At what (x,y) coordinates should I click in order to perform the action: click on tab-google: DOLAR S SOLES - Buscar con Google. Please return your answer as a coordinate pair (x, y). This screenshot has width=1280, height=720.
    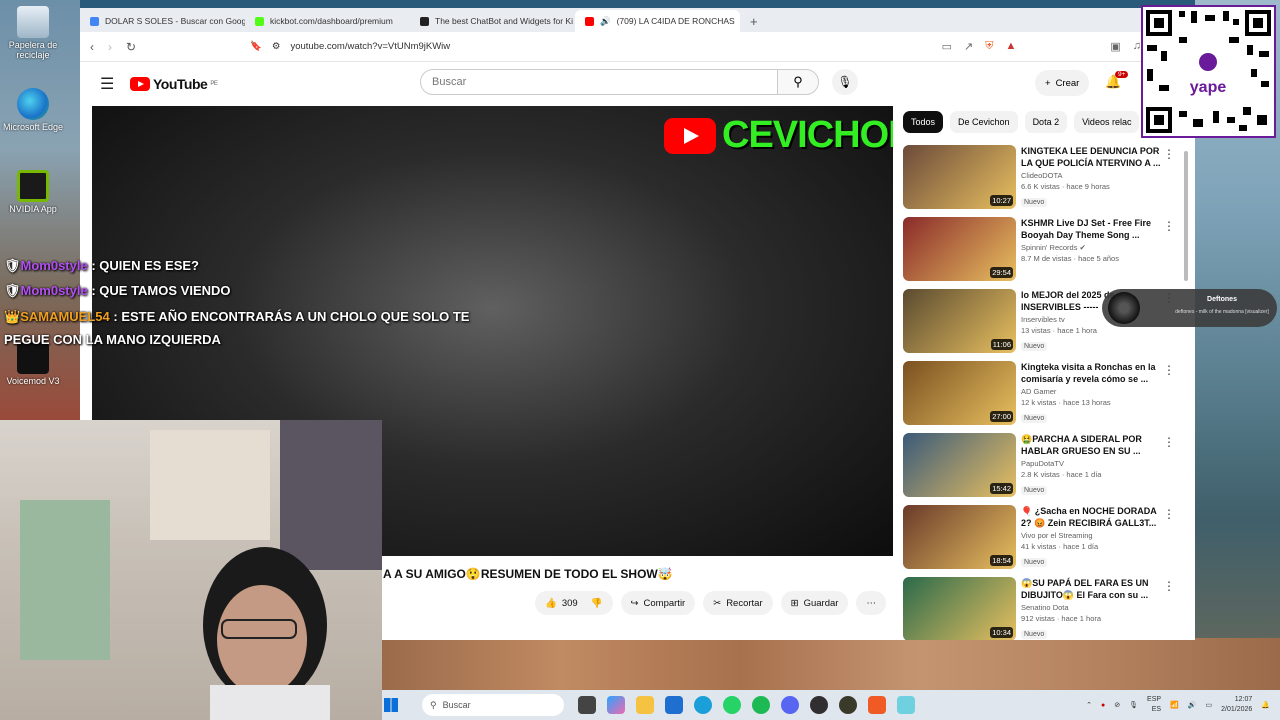
    Looking at the image, I should click on (162, 21).